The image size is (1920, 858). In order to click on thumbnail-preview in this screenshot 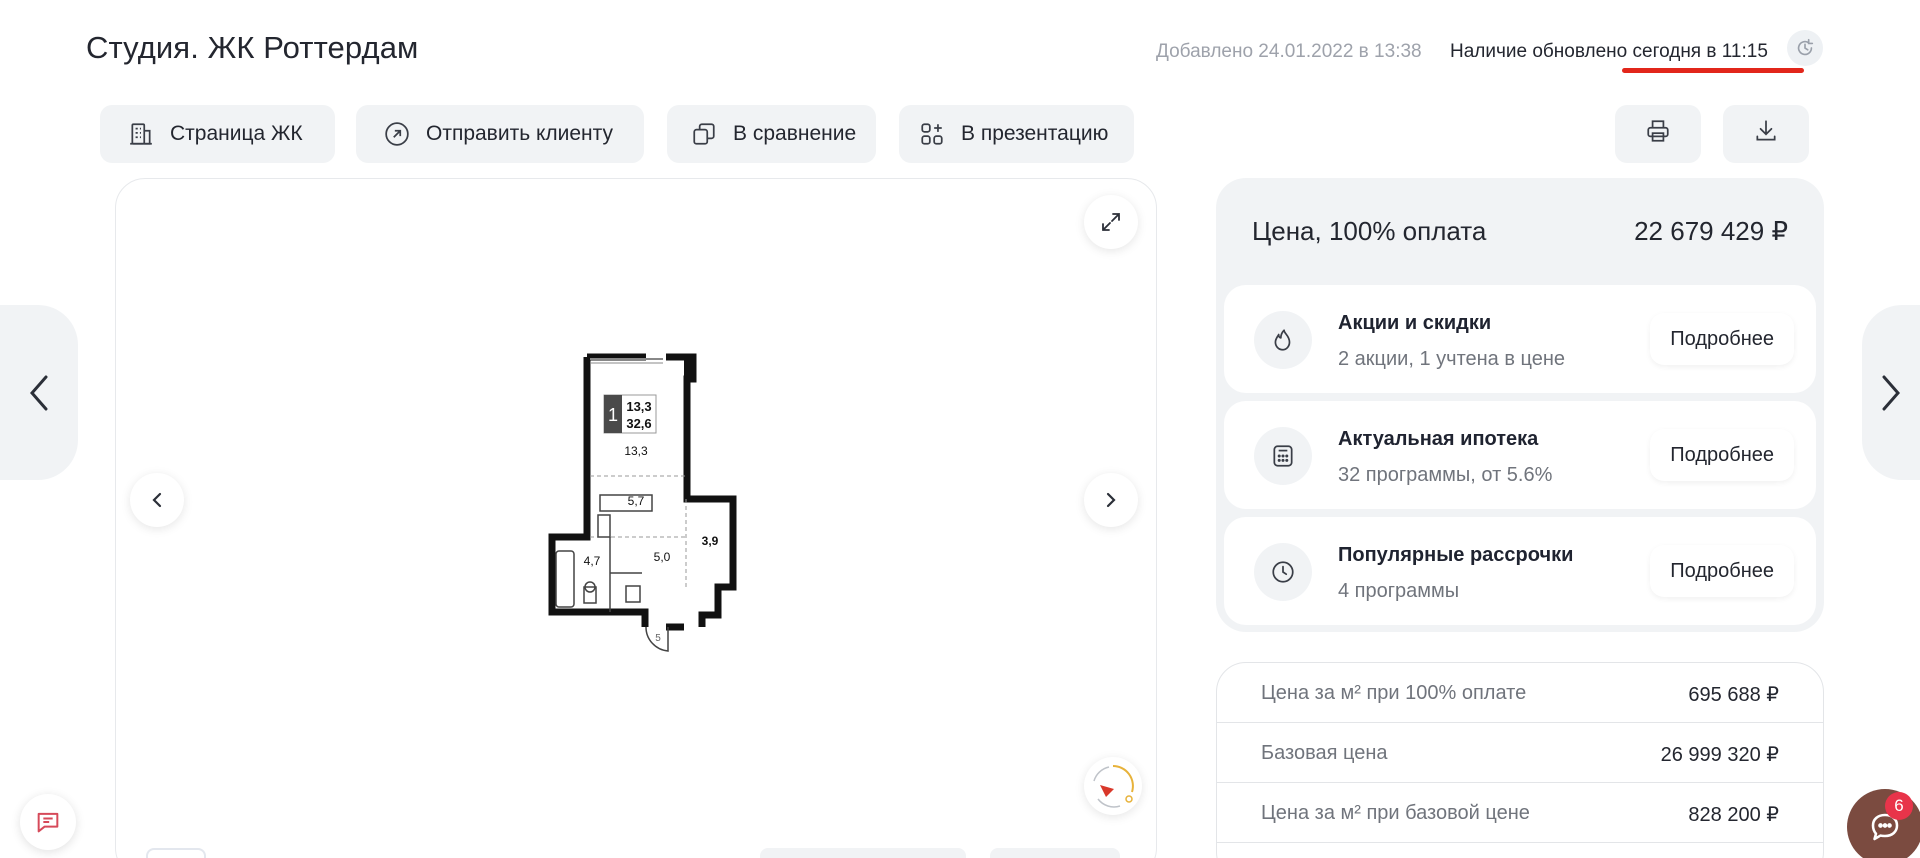, I will do `click(176, 853)`.